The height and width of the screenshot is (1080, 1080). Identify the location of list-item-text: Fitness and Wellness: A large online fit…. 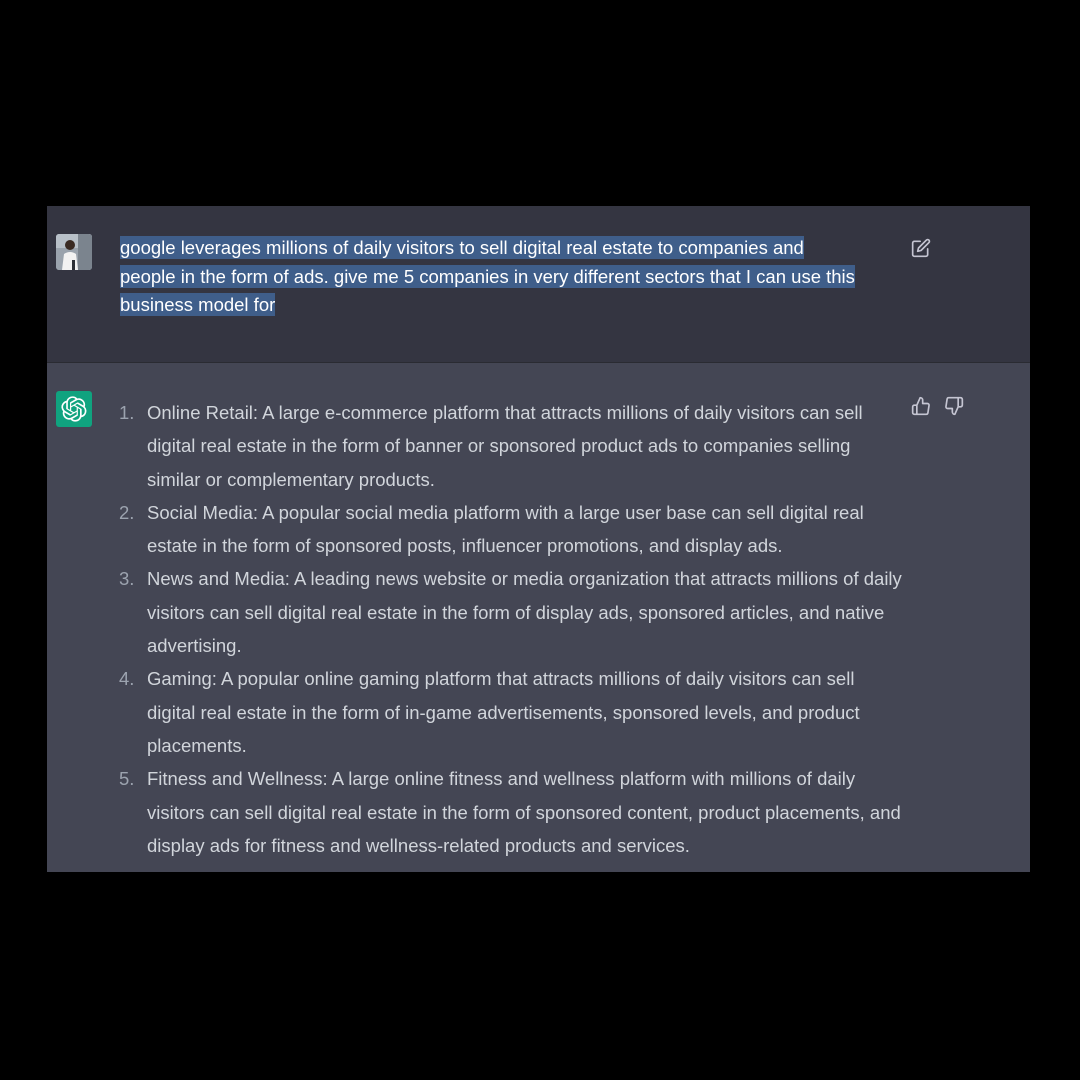
(524, 812).